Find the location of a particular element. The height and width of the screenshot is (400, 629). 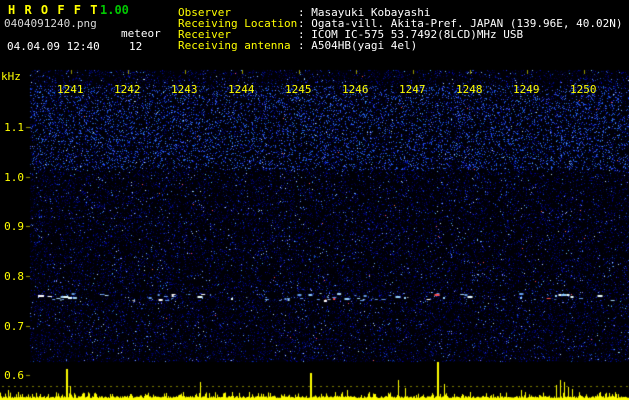

info-label: Receiving antenna is located at coordinates (234, 45).